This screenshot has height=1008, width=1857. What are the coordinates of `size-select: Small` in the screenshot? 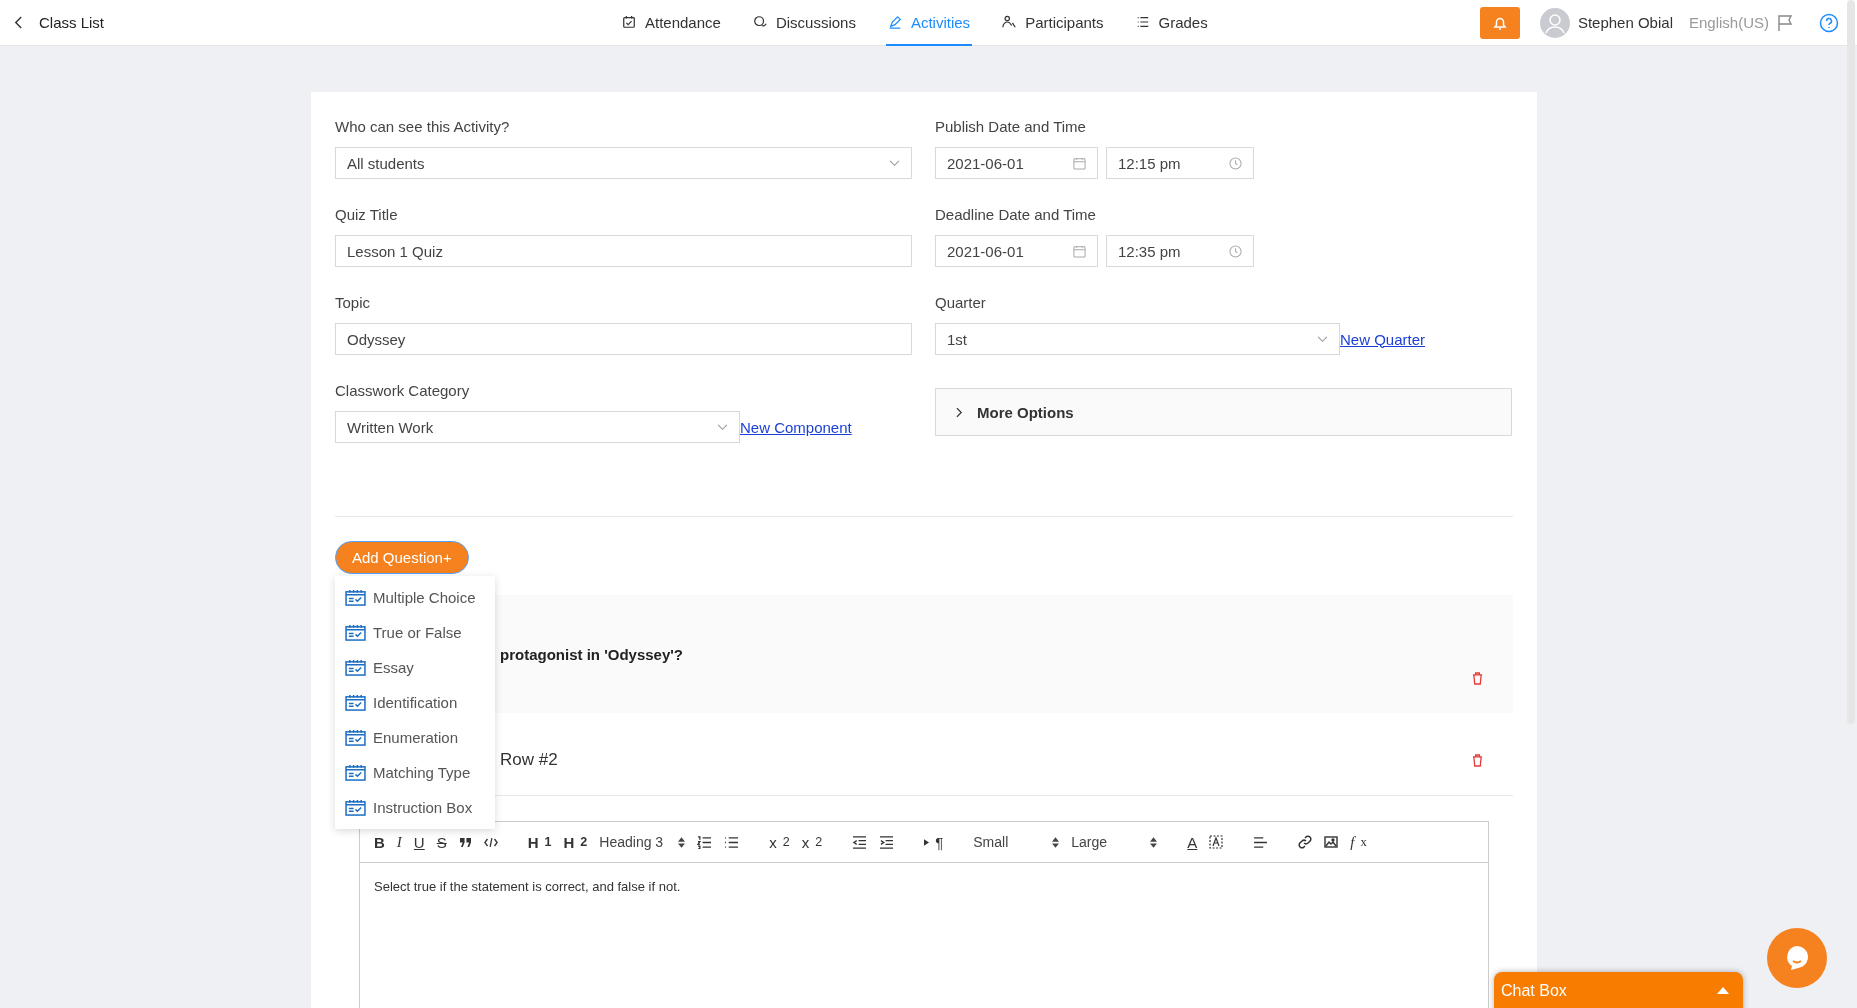 It's located at (1016, 842).